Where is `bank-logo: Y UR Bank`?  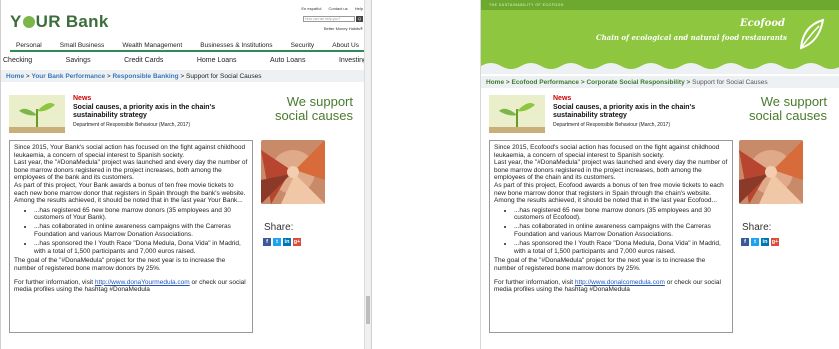 bank-logo: Y UR Bank is located at coordinates (59, 22).